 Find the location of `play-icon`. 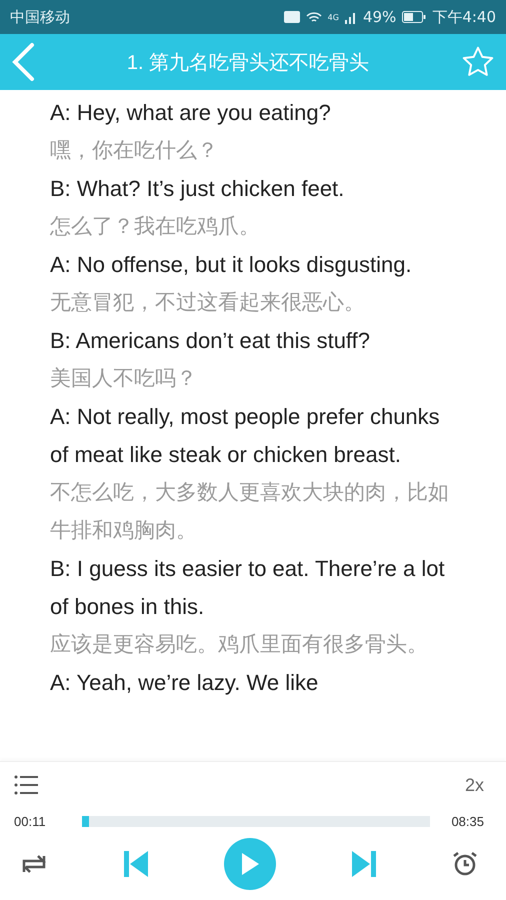

play-icon is located at coordinates (250, 864).